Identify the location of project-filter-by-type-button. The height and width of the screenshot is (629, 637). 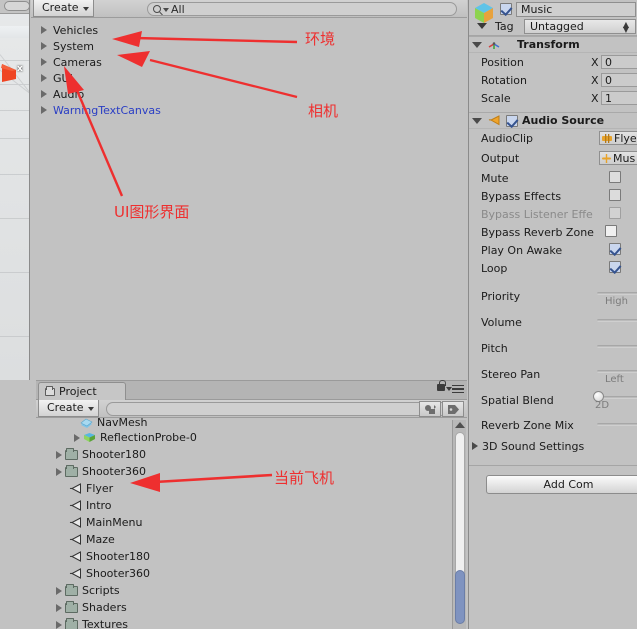
(430, 409).